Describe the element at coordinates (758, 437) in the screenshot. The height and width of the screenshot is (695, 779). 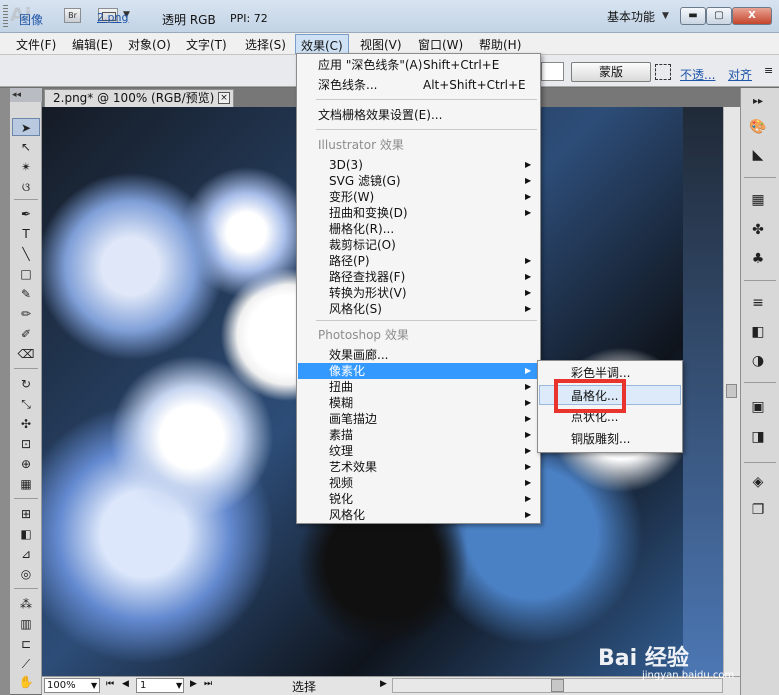
I see `graphic-styles-icon: ◨` at that location.